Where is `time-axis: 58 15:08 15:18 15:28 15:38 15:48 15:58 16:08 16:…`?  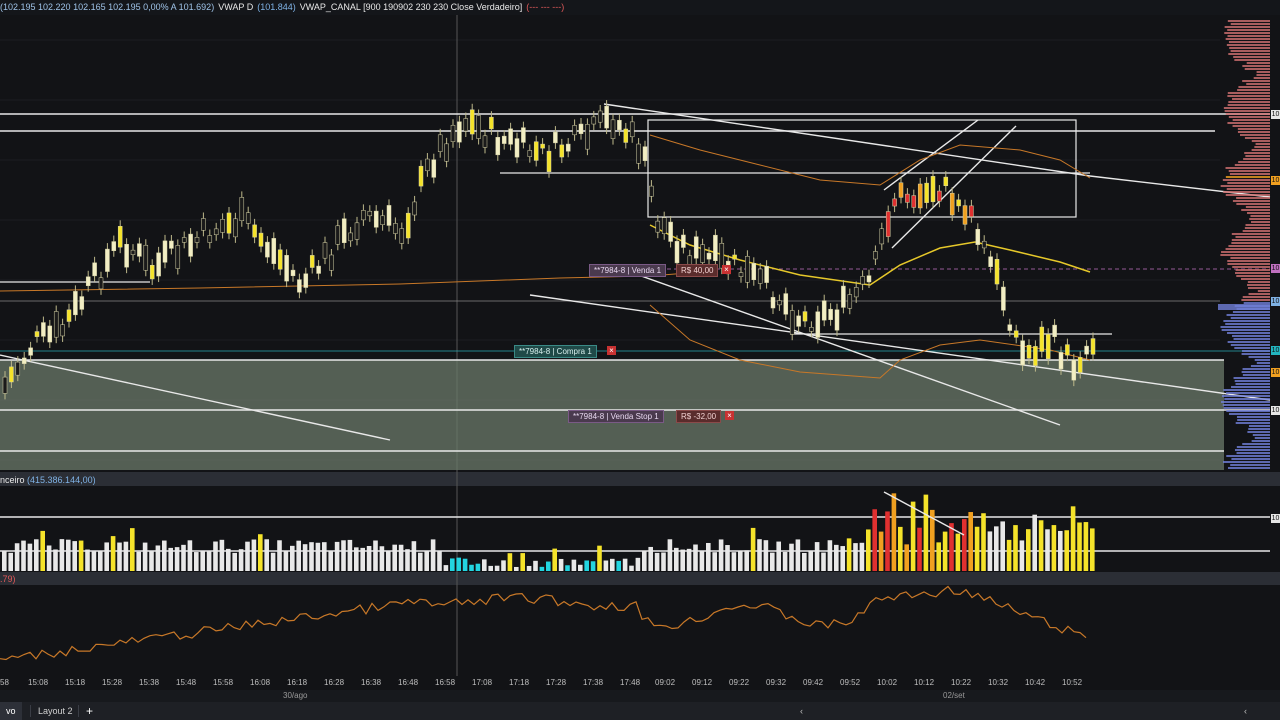 time-axis: 58 15:08 15:18 15:28 15:38 15:48 15:58 16:08 16:… is located at coordinates (640, 683).